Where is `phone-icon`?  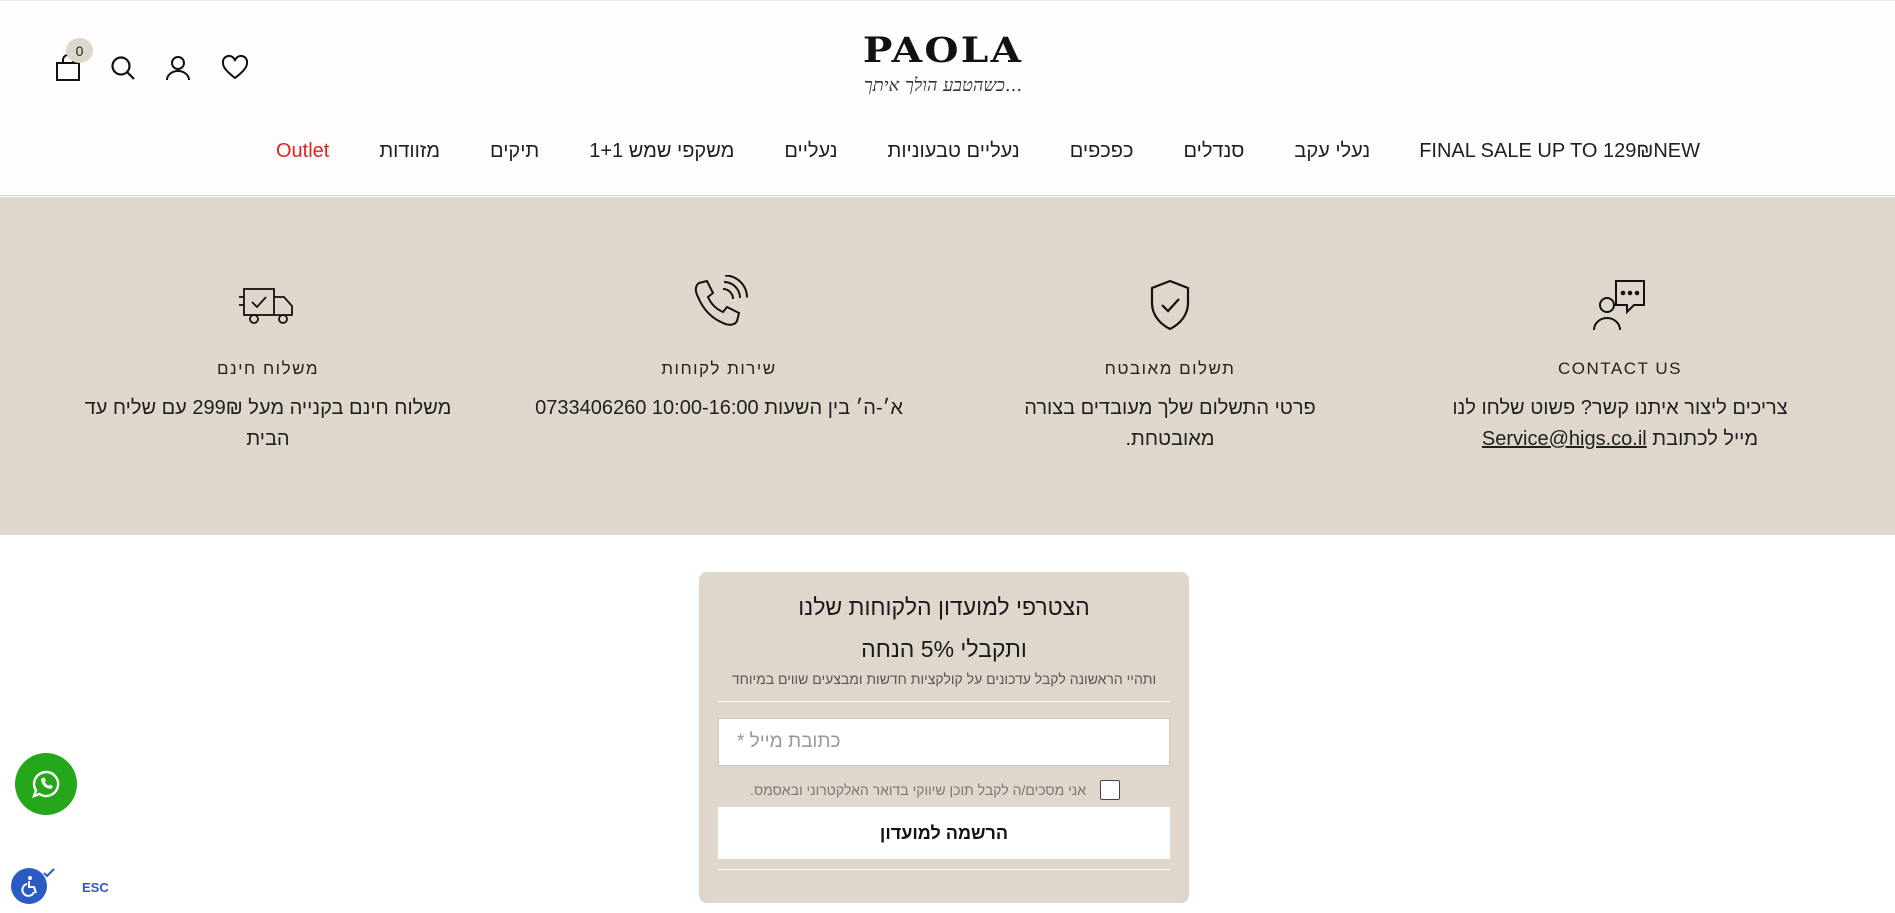
phone-icon is located at coordinates (721, 300).